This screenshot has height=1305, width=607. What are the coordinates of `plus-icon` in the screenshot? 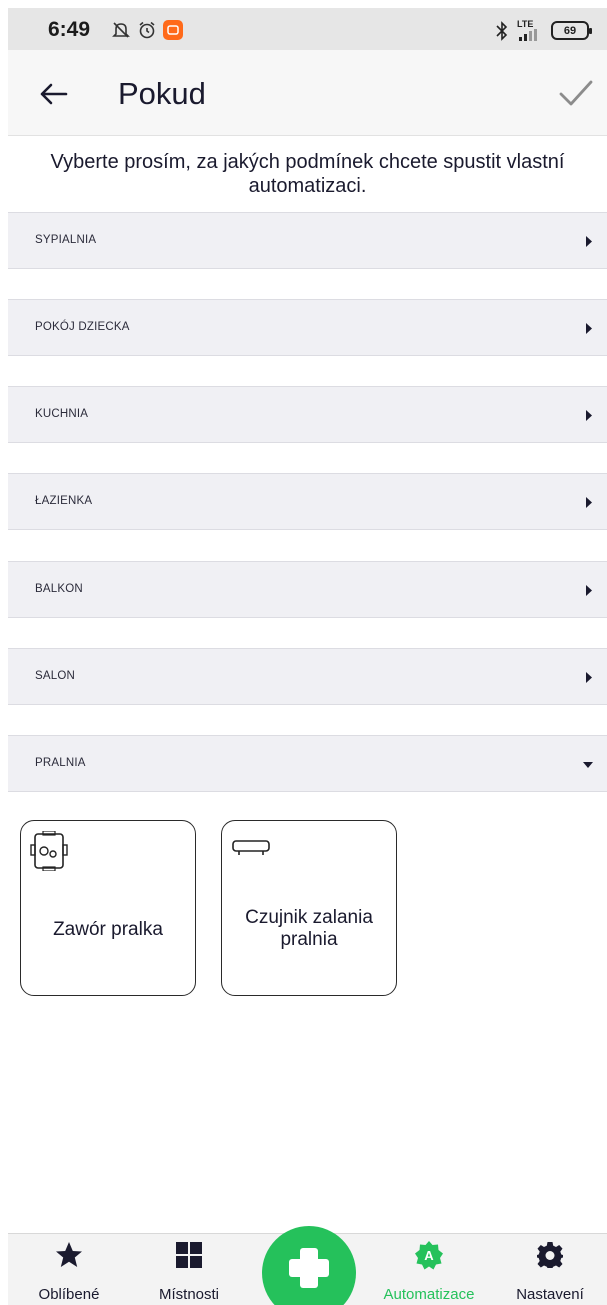 It's located at (309, 1268).